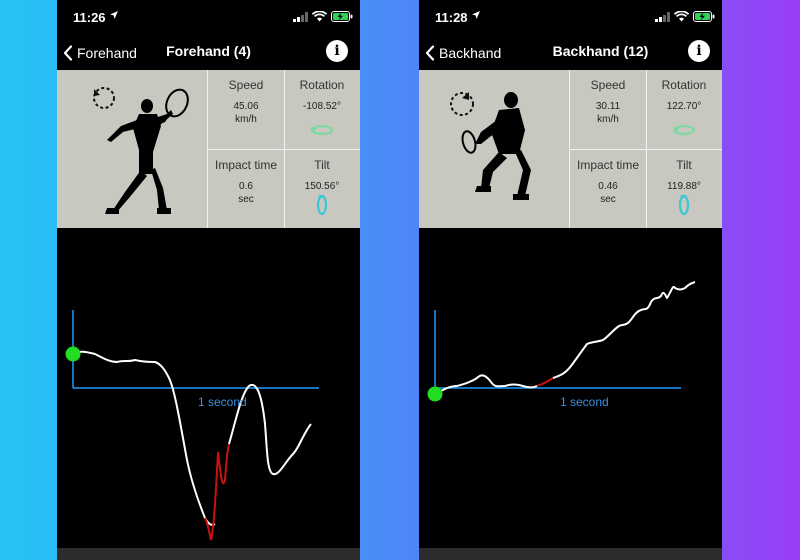 This screenshot has width=800, height=560. I want to click on impact-time-stat: Impact time 0.6 sec, so click(246, 189).